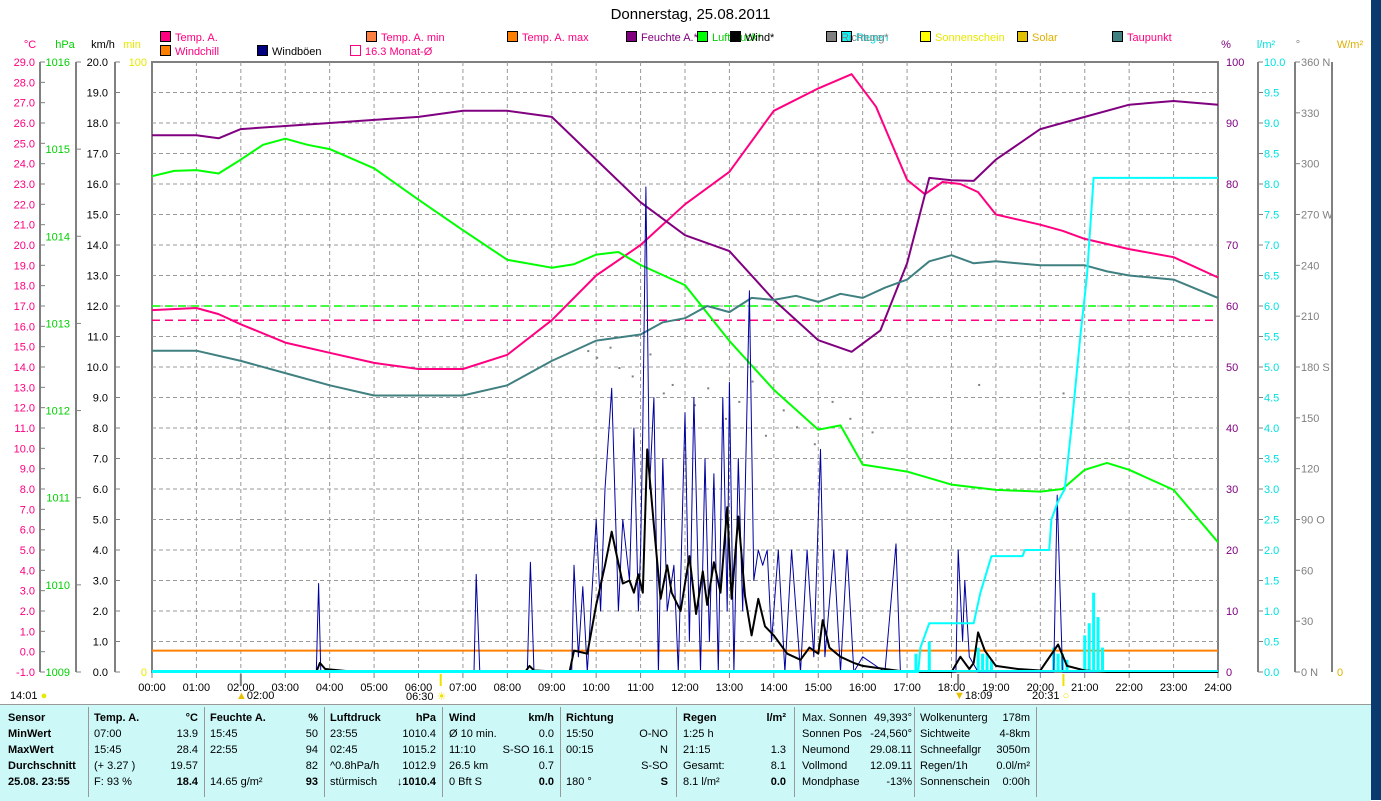 Image resolution: width=1381 pixels, height=801 pixels. What do you see at coordinates (541, 718) in the screenshot?
I see `stats-value: km/h` at bounding box center [541, 718].